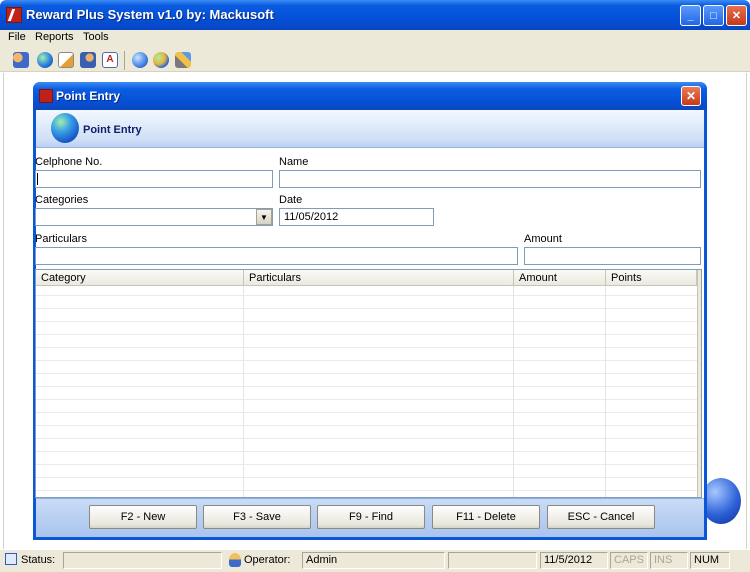 Image resolution: width=750 pixels, height=572 pixels. Describe the element at coordinates (183, 60) in the screenshot. I see `tools-icon` at that location.